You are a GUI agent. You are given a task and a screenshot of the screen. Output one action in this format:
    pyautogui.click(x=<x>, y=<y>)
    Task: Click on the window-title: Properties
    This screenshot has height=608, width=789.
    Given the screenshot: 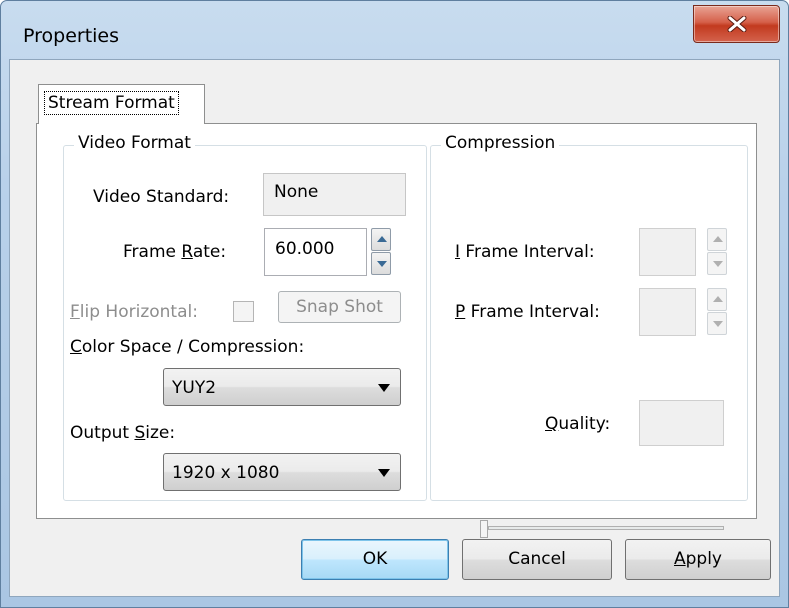 What is the action you would take?
    pyautogui.click(x=71, y=36)
    